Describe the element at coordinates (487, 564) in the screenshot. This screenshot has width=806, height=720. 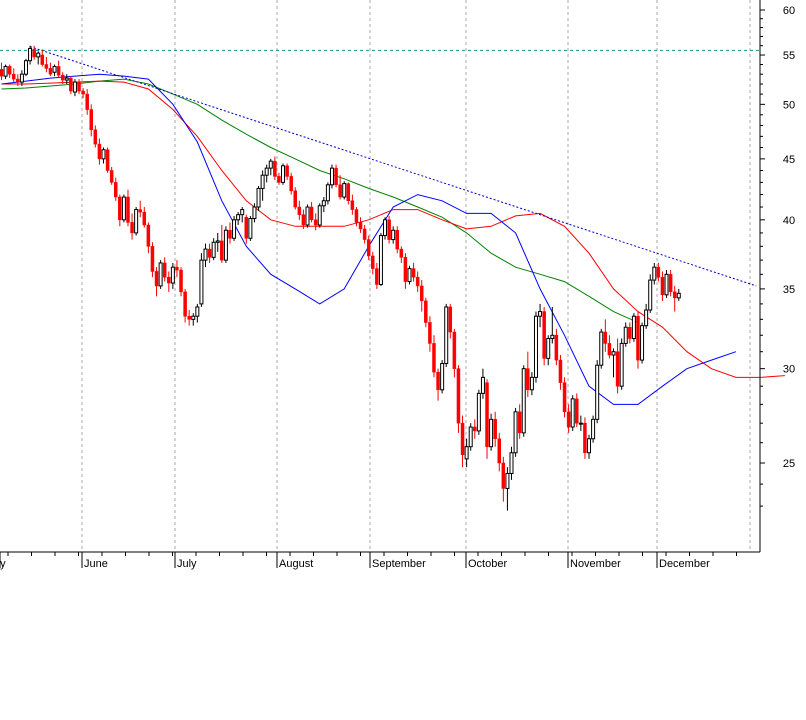
I see `x-tick-label: October` at that location.